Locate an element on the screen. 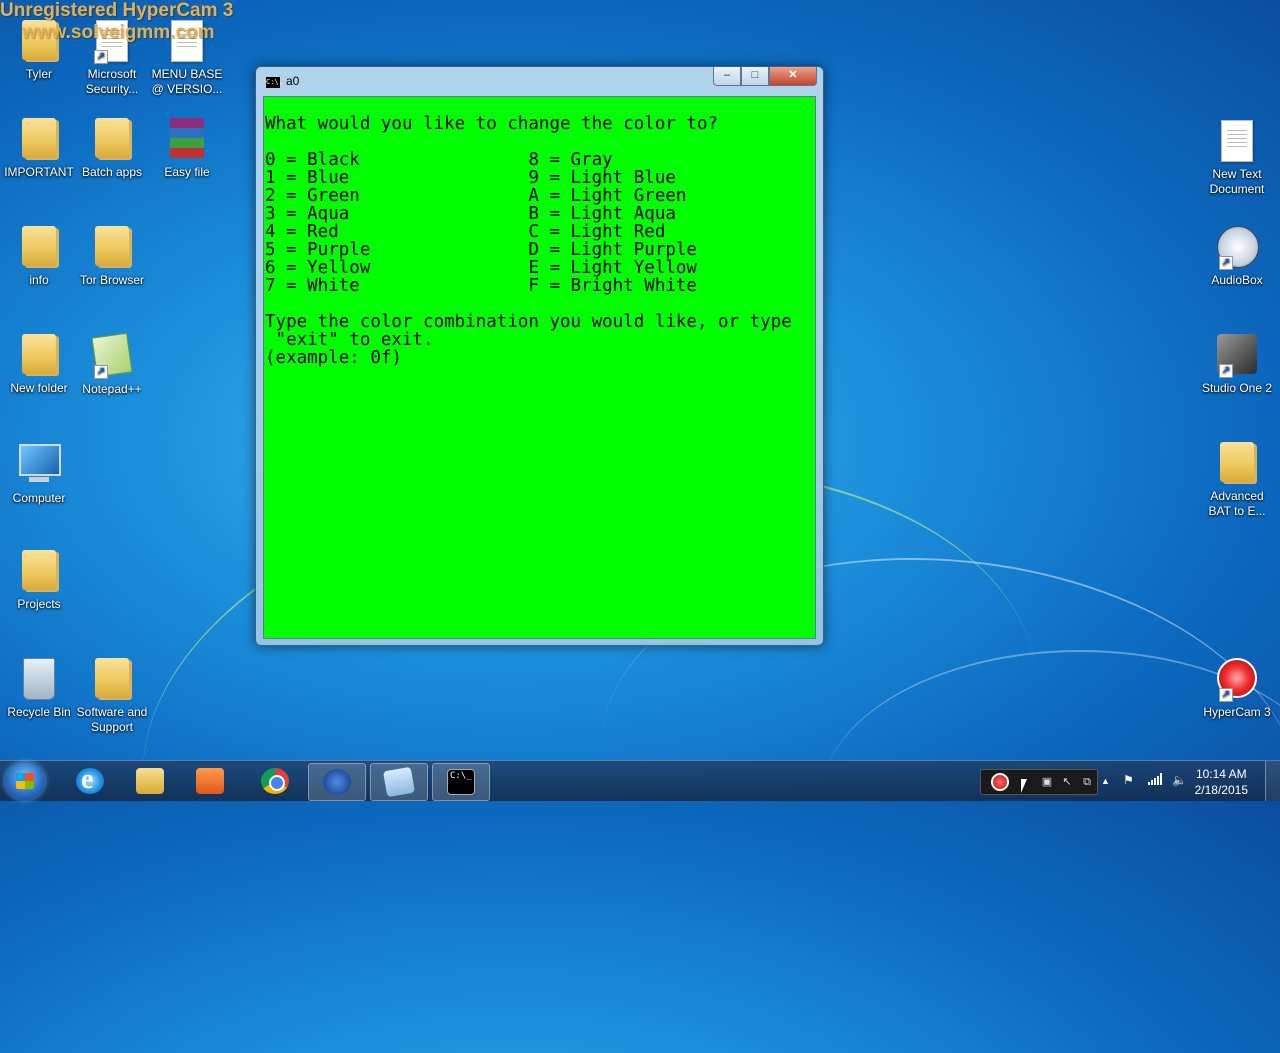 The width and height of the screenshot is (1280, 1053). window-titlebar: C:\. a0 – □ ✕ is located at coordinates (539, 81).